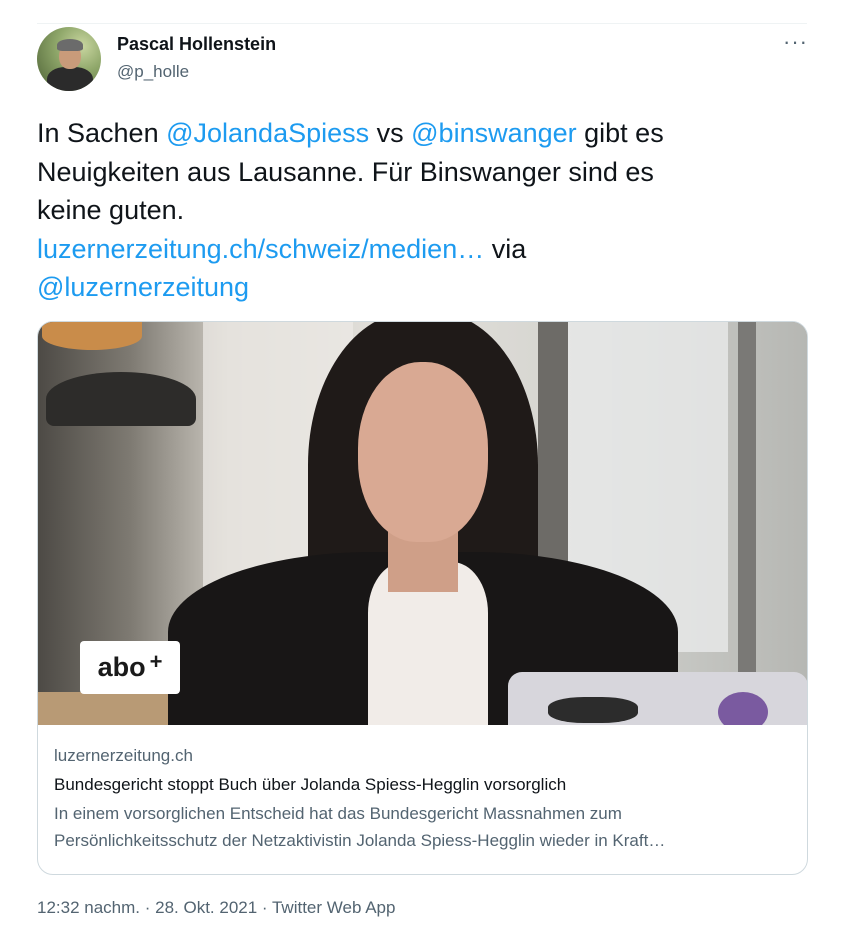  Describe the element at coordinates (494, 133) in the screenshot. I see `mention-binswanger: @binswanger` at that location.